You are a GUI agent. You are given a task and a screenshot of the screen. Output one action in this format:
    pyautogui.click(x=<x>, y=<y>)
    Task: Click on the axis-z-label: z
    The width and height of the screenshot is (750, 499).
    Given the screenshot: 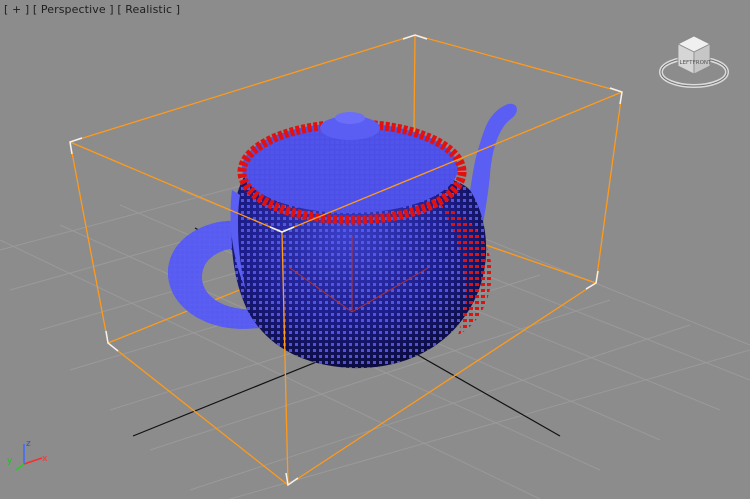 What is the action you would take?
    pyautogui.click(x=28, y=444)
    